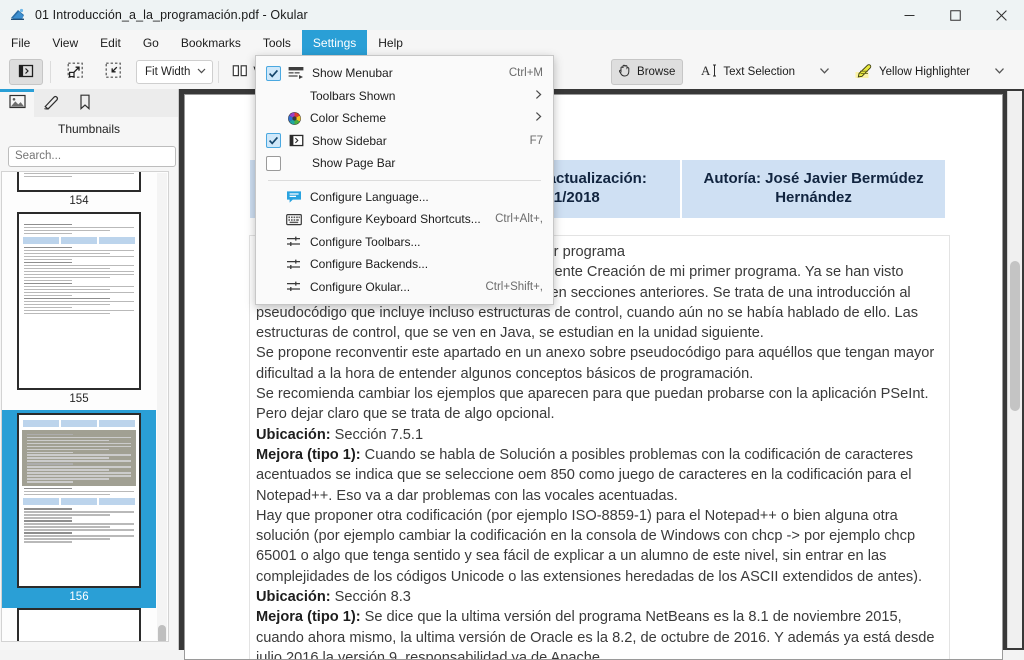 Image resolution: width=1024 pixels, height=660 pixels. What do you see at coordinates (294, 197) in the screenshot?
I see `language-icon` at bounding box center [294, 197].